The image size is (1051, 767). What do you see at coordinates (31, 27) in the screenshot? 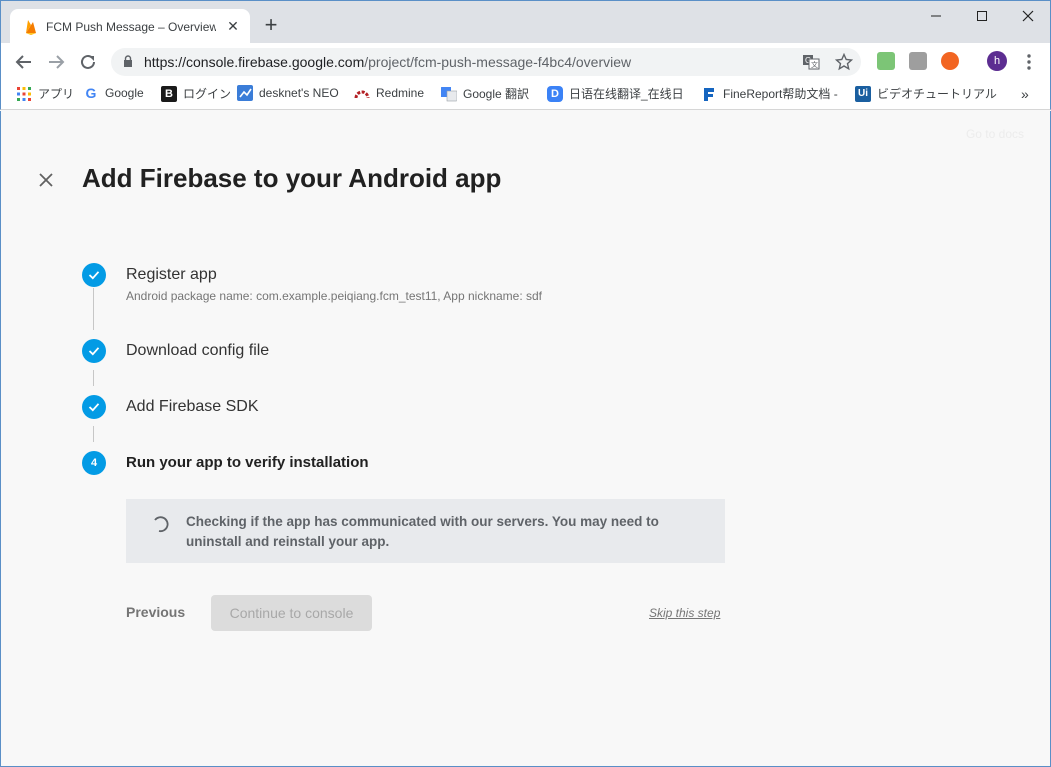
I see `firebase-icon` at bounding box center [31, 27].